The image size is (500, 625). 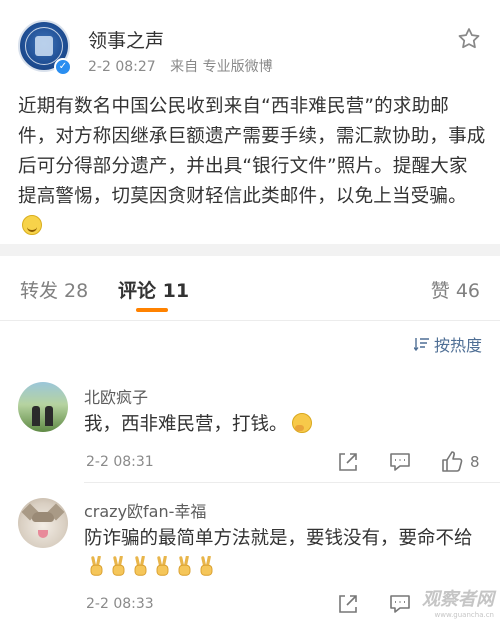 What do you see at coordinates (464, 615) in the screenshot?
I see `watermark-sub: www.guancha.cn` at bounding box center [464, 615].